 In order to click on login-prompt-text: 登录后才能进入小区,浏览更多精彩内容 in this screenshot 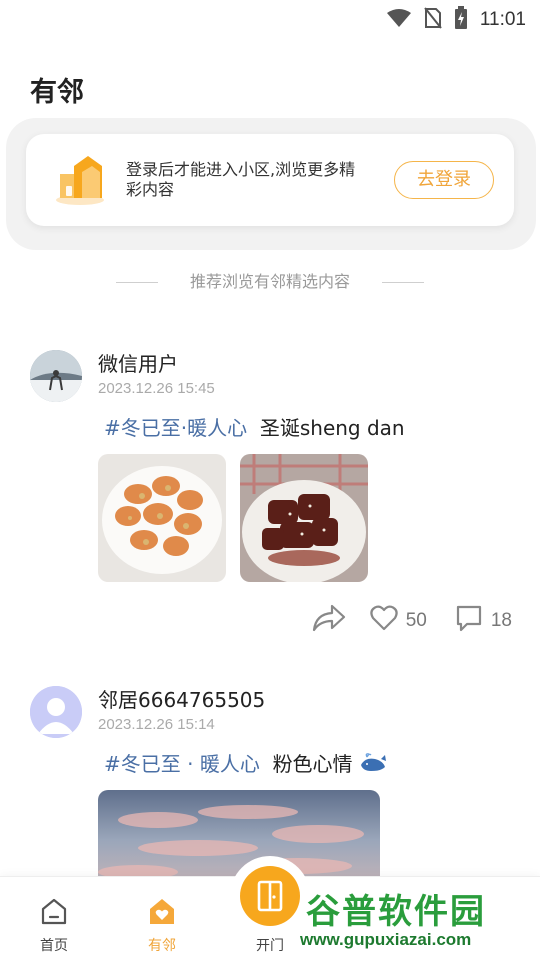, I will do `click(241, 179)`.